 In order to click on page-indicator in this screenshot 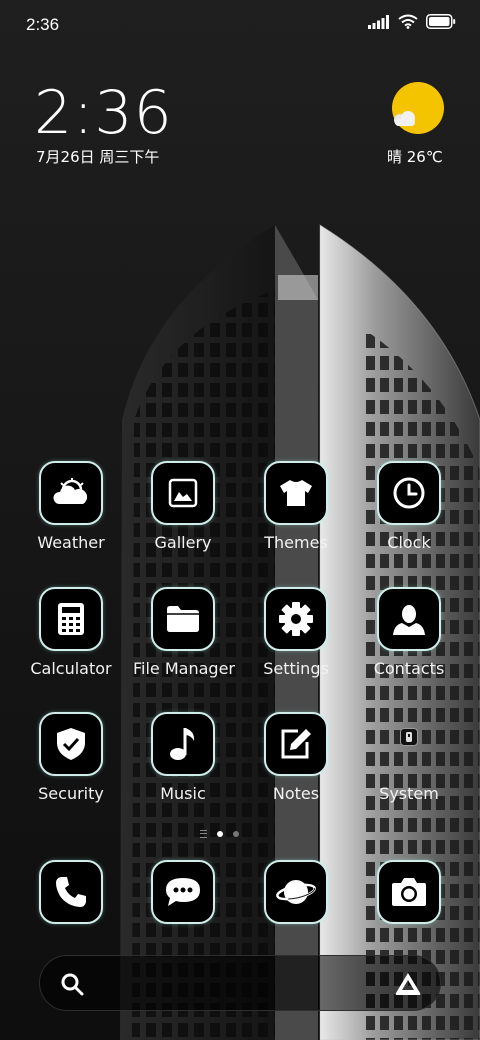, I will do `click(219, 834)`.